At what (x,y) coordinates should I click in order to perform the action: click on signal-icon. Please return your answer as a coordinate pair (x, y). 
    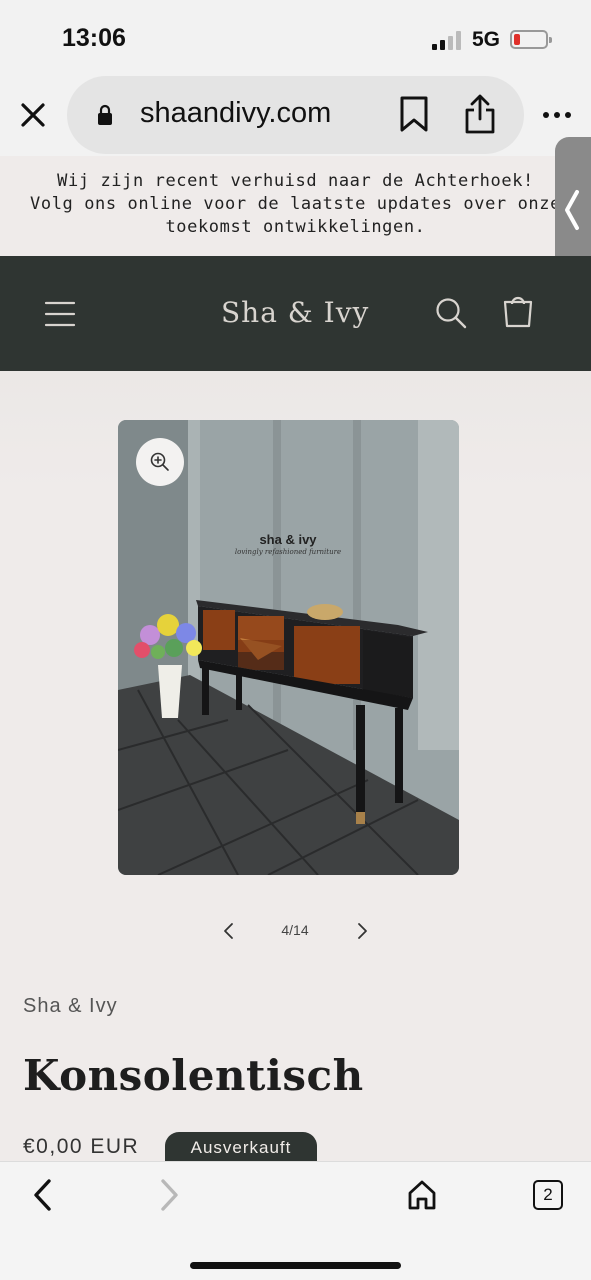
    Looking at the image, I should click on (447, 40).